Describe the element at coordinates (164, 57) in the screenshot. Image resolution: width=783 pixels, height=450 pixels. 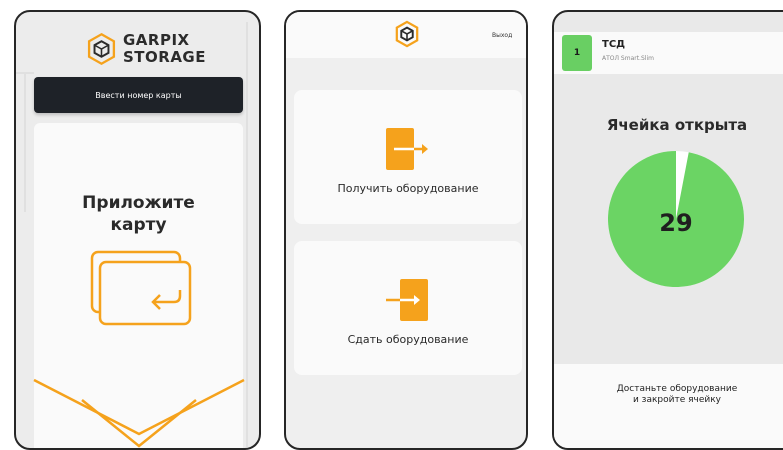
I see `brand-line-2: STORAGE` at that location.